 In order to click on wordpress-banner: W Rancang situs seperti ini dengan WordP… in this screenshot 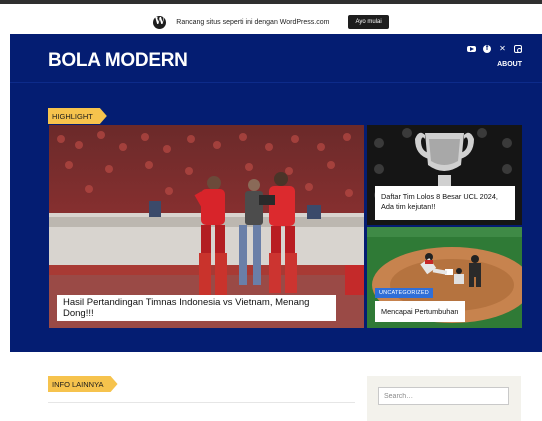, I will do `click(271, 22)`.